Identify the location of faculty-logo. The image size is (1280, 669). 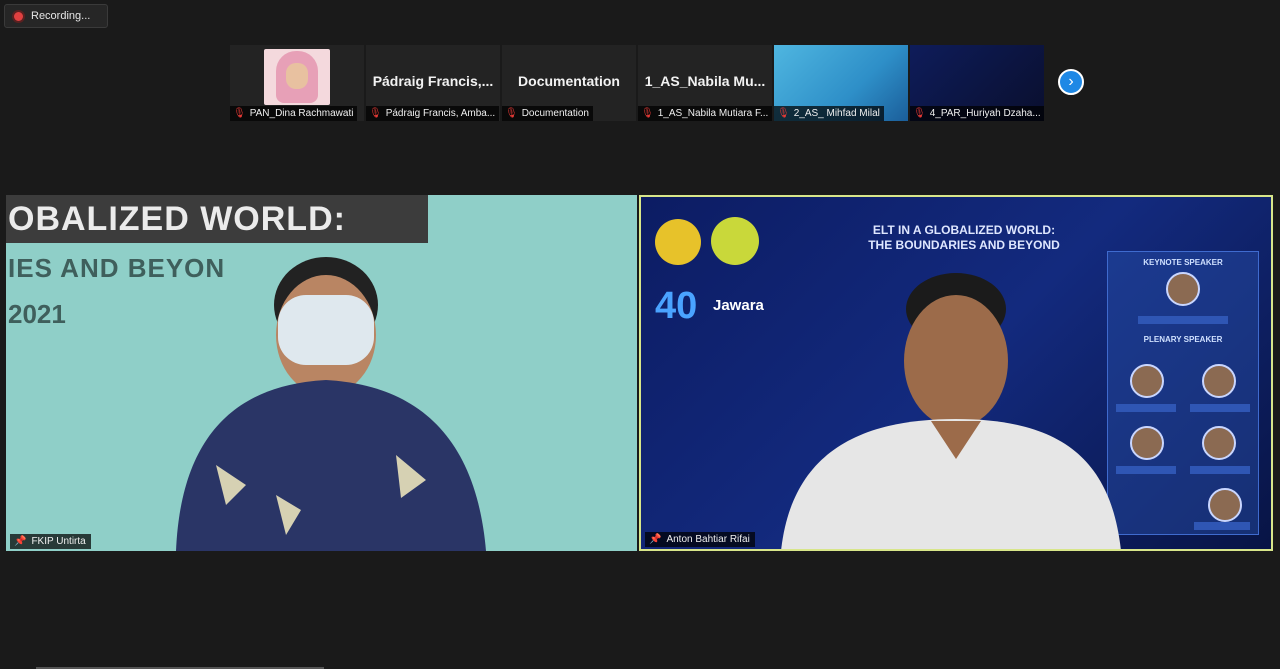
(735, 241).